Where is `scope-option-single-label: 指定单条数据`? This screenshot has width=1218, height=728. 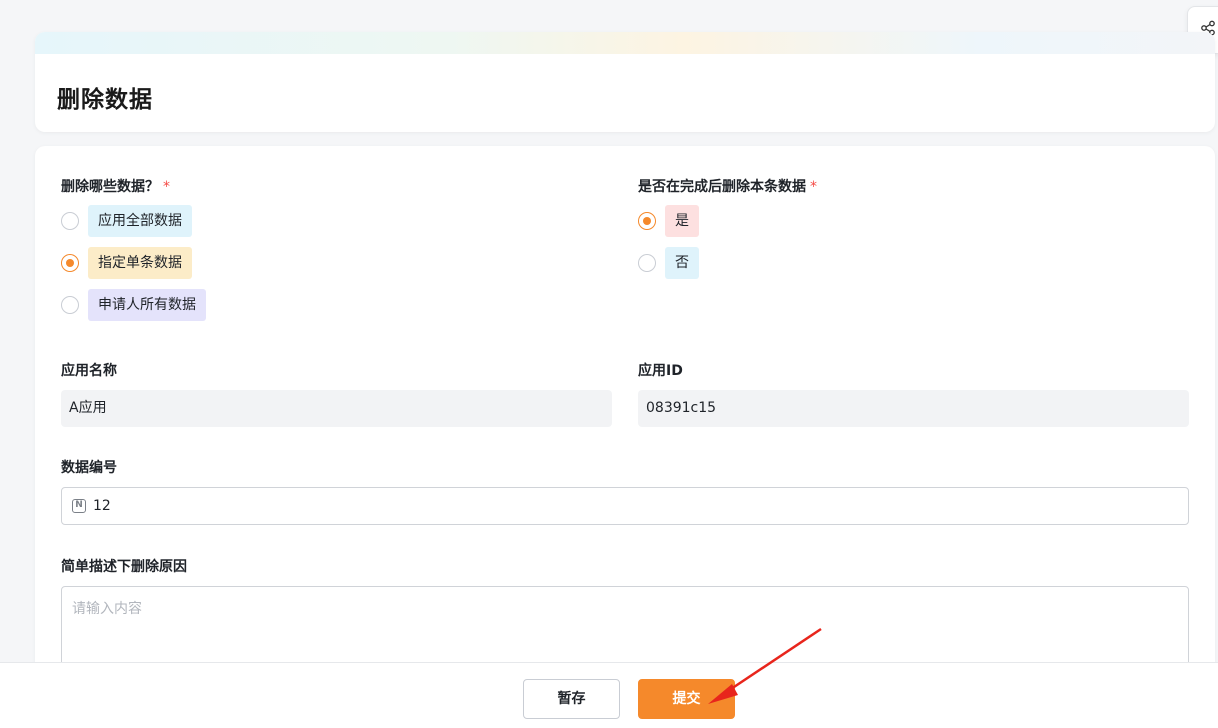
scope-option-single-label: 指定单条数据 is located at coordinates (140, 263).